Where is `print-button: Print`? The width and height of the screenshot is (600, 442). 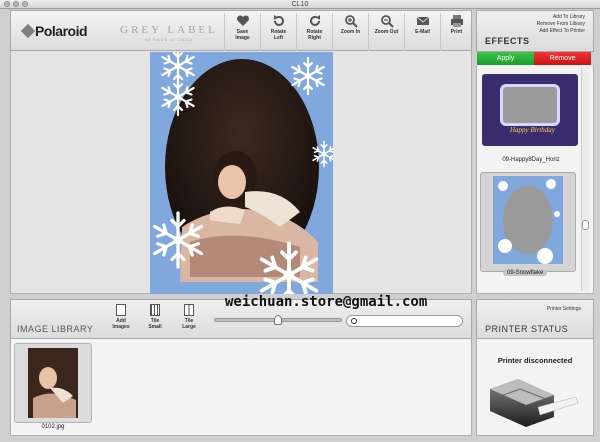
print-button: Print is located at coordinates (456, 32).